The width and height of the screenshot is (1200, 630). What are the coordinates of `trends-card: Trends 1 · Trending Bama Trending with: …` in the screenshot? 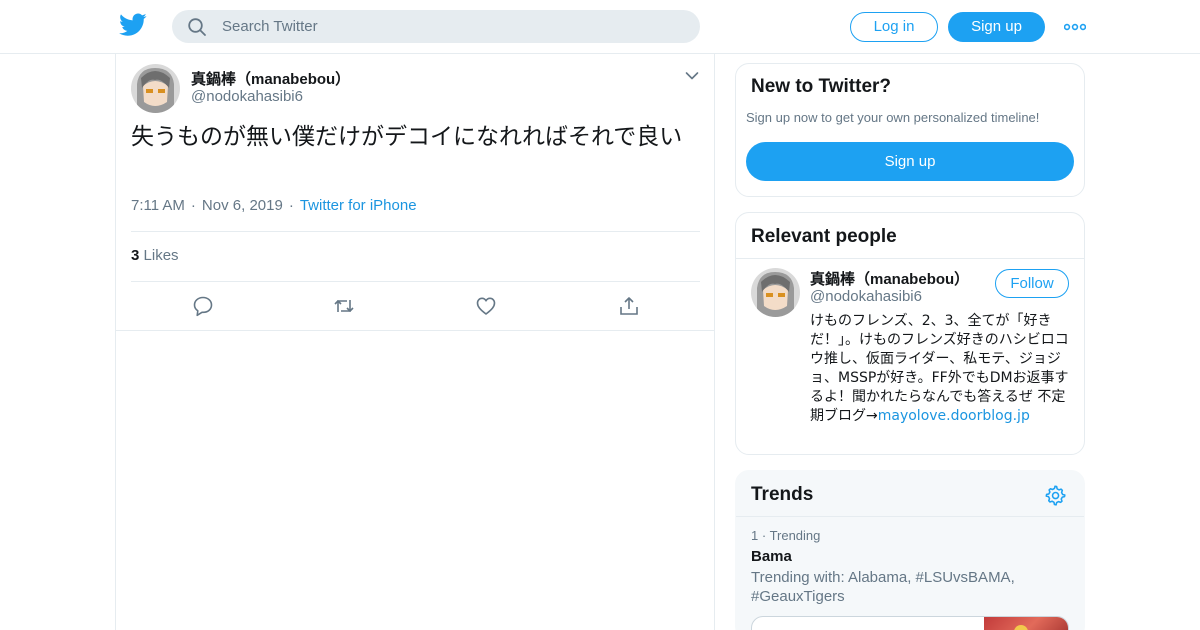 It's located at (910, 550).